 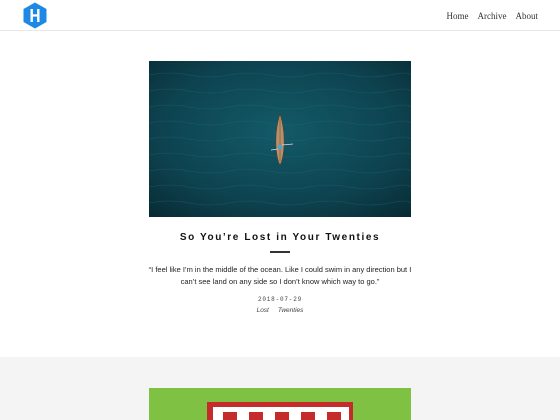 I want to click on main-nav: Home Archive About, so click(x=493, y=16).